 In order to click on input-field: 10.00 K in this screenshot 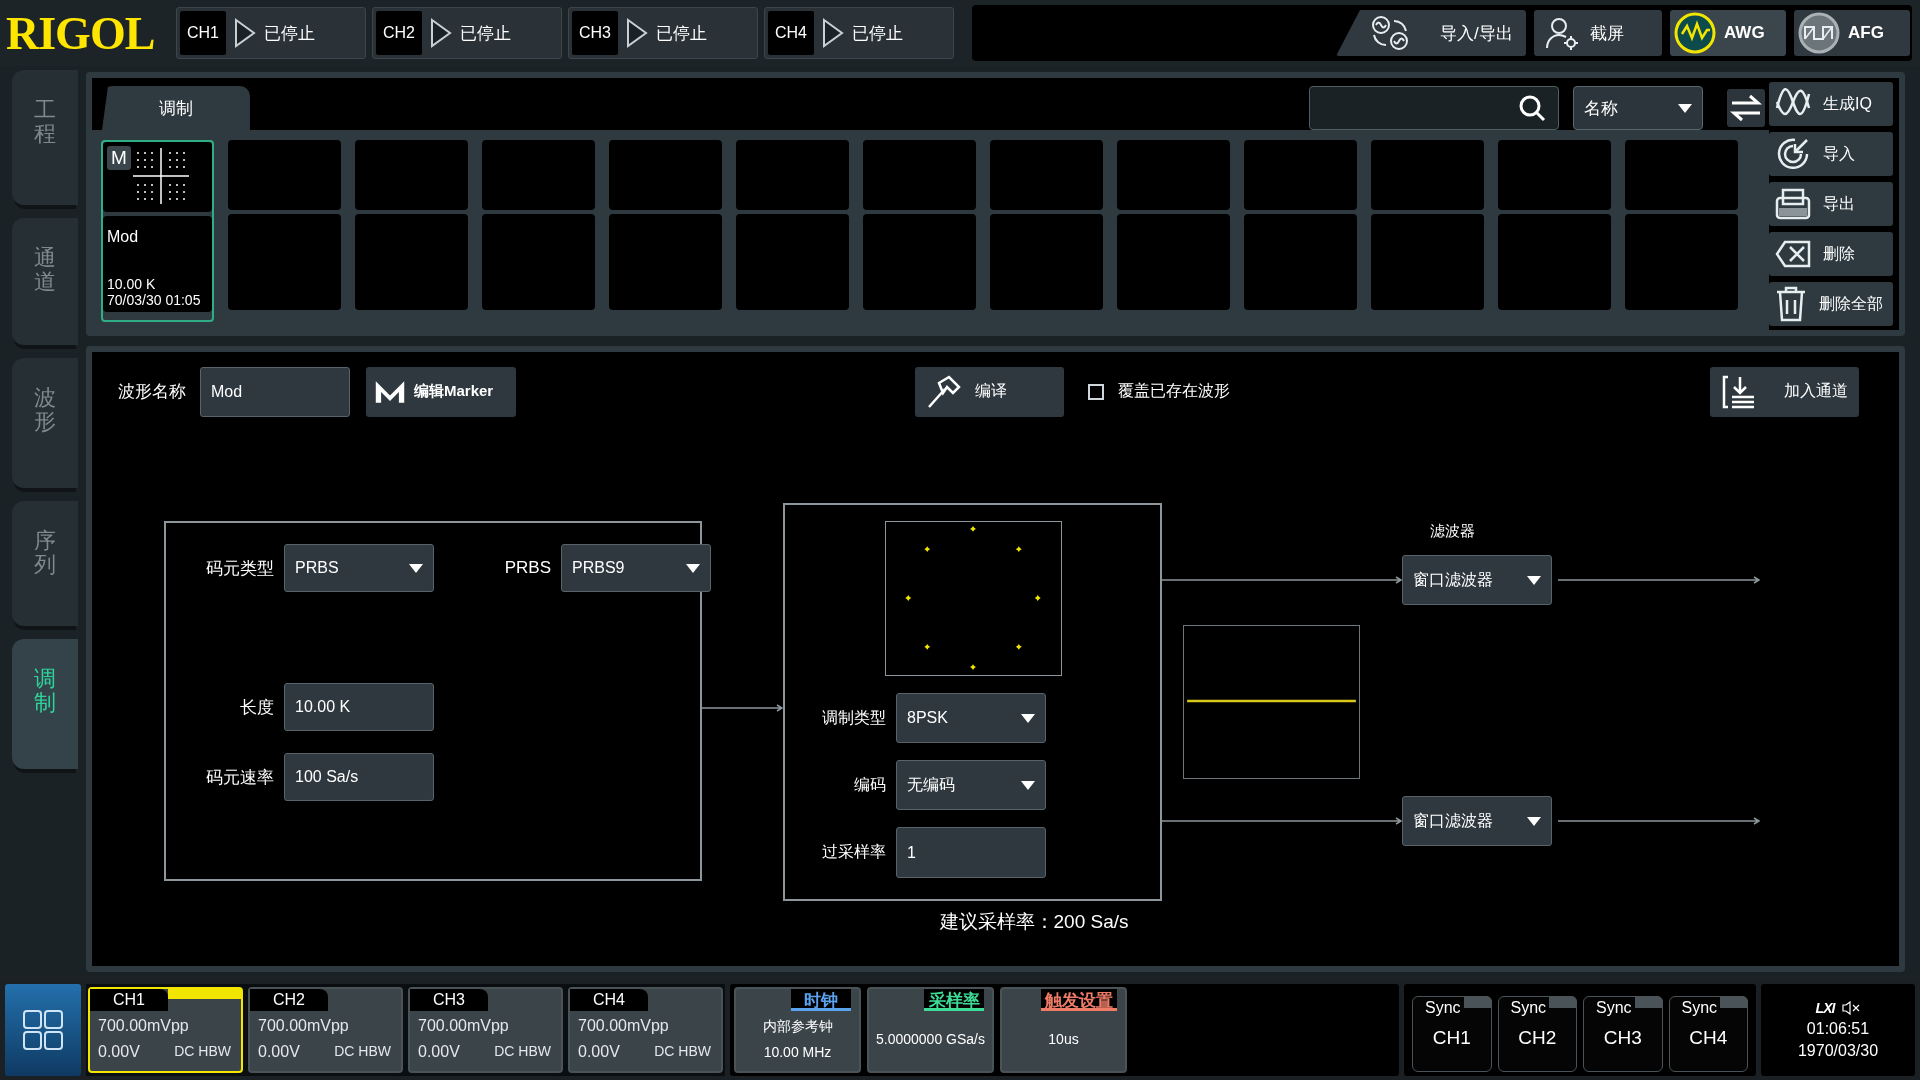, I will do `click(359, 707)`.